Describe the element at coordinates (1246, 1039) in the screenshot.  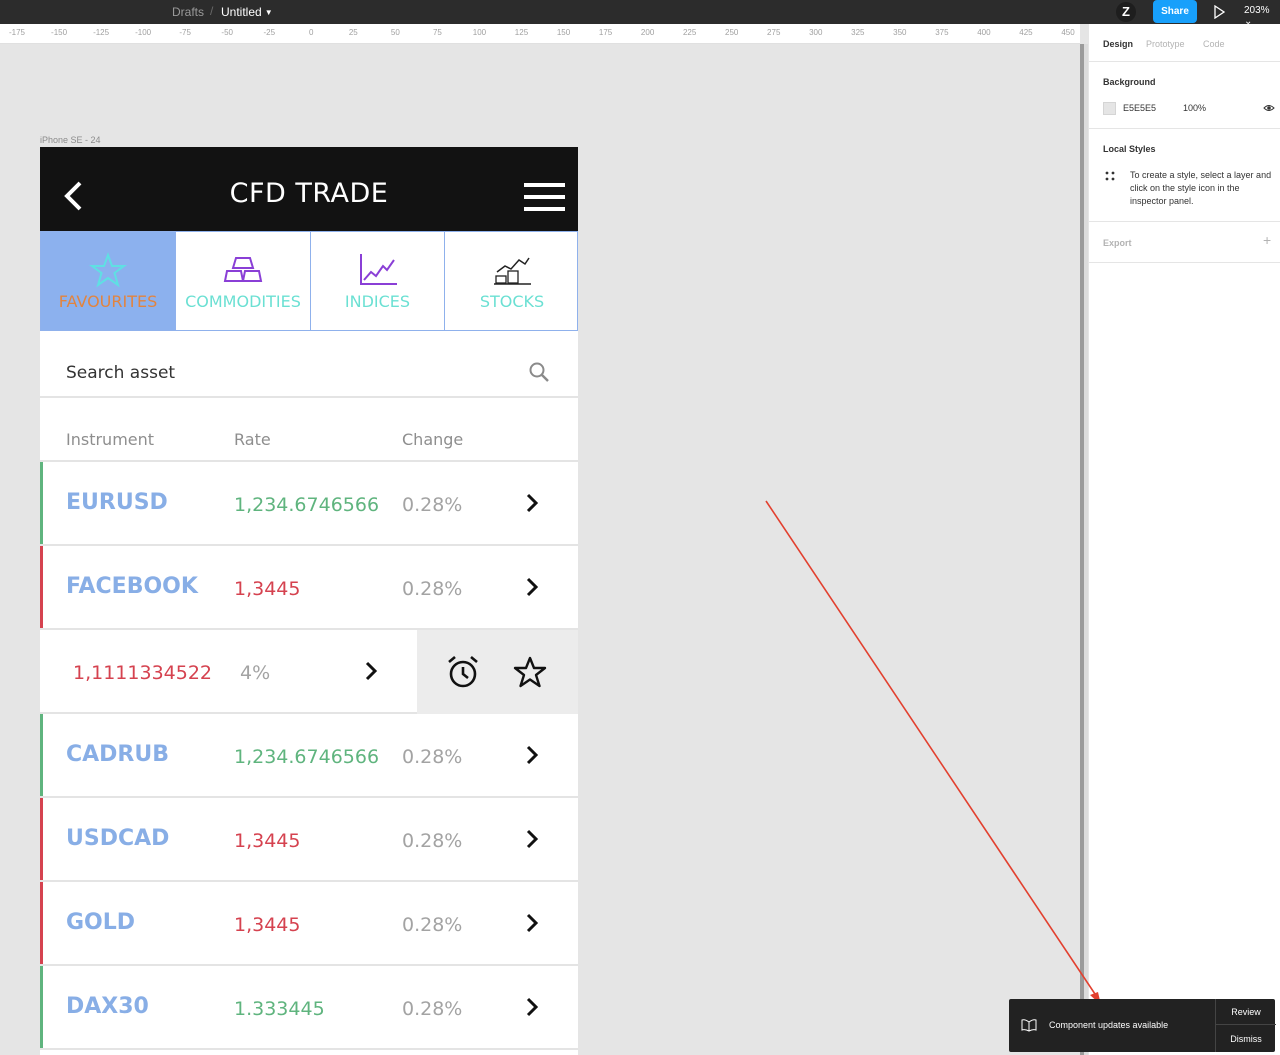
I see `dismiss-button: Dismiss` at that location.